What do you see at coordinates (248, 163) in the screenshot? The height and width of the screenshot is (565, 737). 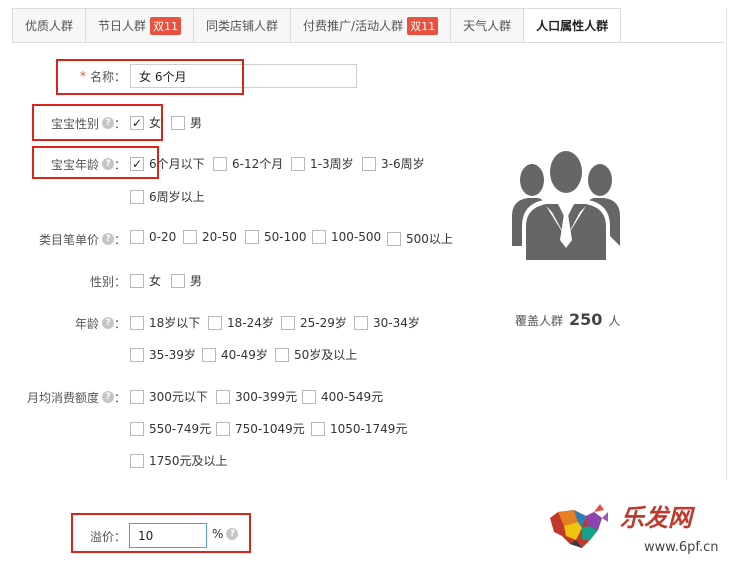 I see `baby-age-6-12m-checkbox: 6-12个月` at bounding box center [248, 163].